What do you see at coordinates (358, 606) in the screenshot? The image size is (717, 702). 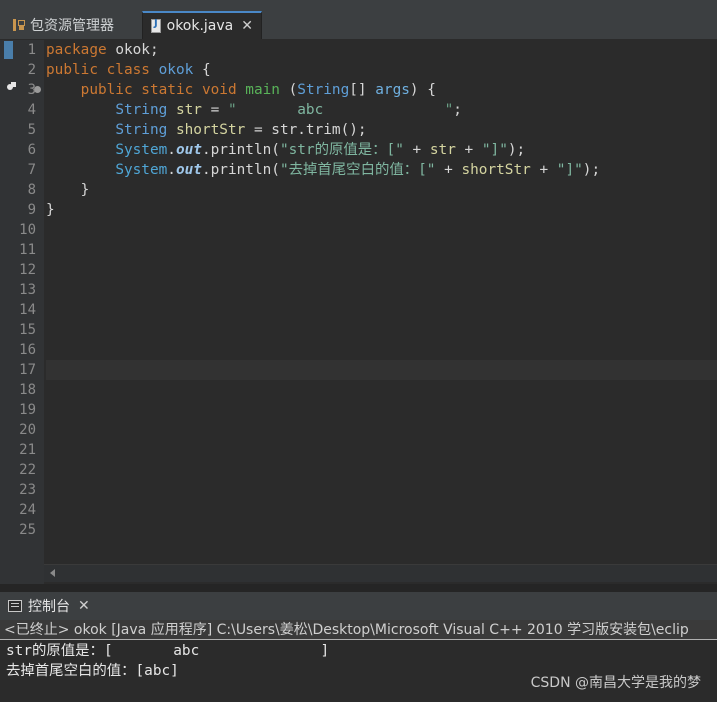 I see `console-tab-bar: 控制台 ✕` at bounding box center [358, 606].